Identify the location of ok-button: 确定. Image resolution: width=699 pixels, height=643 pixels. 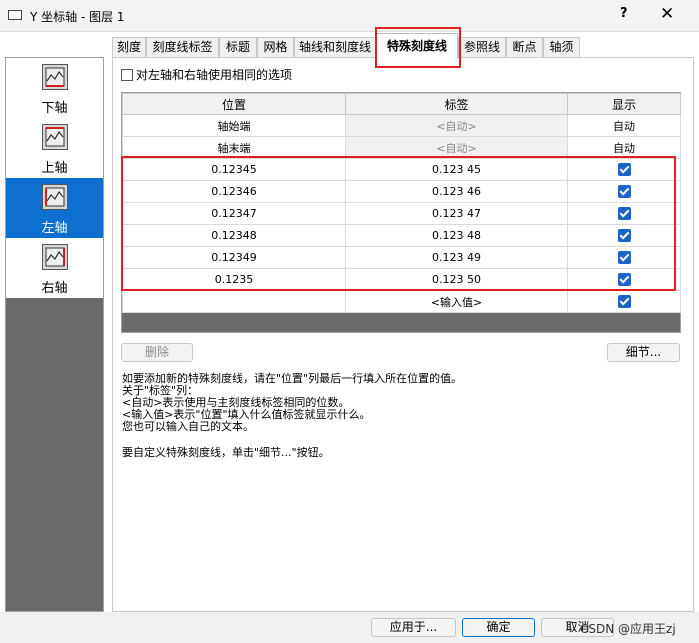
(498, 627).